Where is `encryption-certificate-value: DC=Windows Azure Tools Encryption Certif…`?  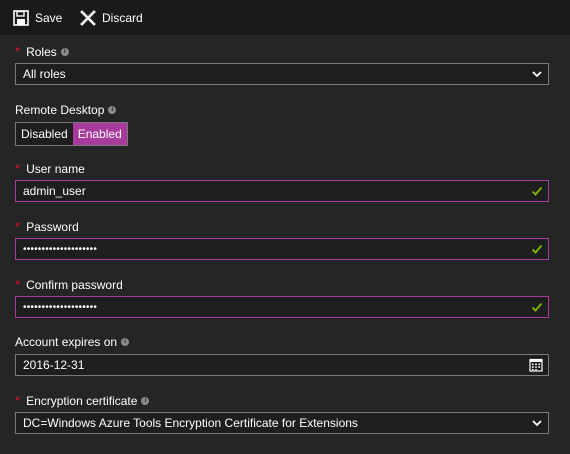 encryption-certificate-value: DC=Windows Azure Tools Encryption Certif… is located at coordinates (190, 423).